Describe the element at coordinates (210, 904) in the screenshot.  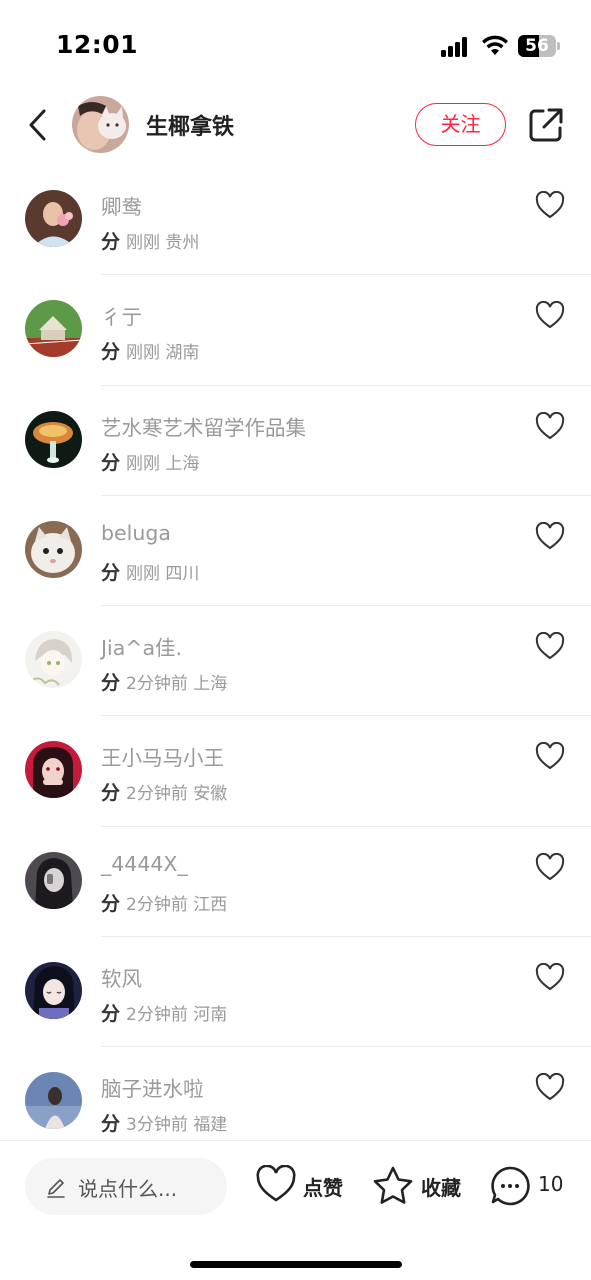
I see `location-label: 江西` at that location.